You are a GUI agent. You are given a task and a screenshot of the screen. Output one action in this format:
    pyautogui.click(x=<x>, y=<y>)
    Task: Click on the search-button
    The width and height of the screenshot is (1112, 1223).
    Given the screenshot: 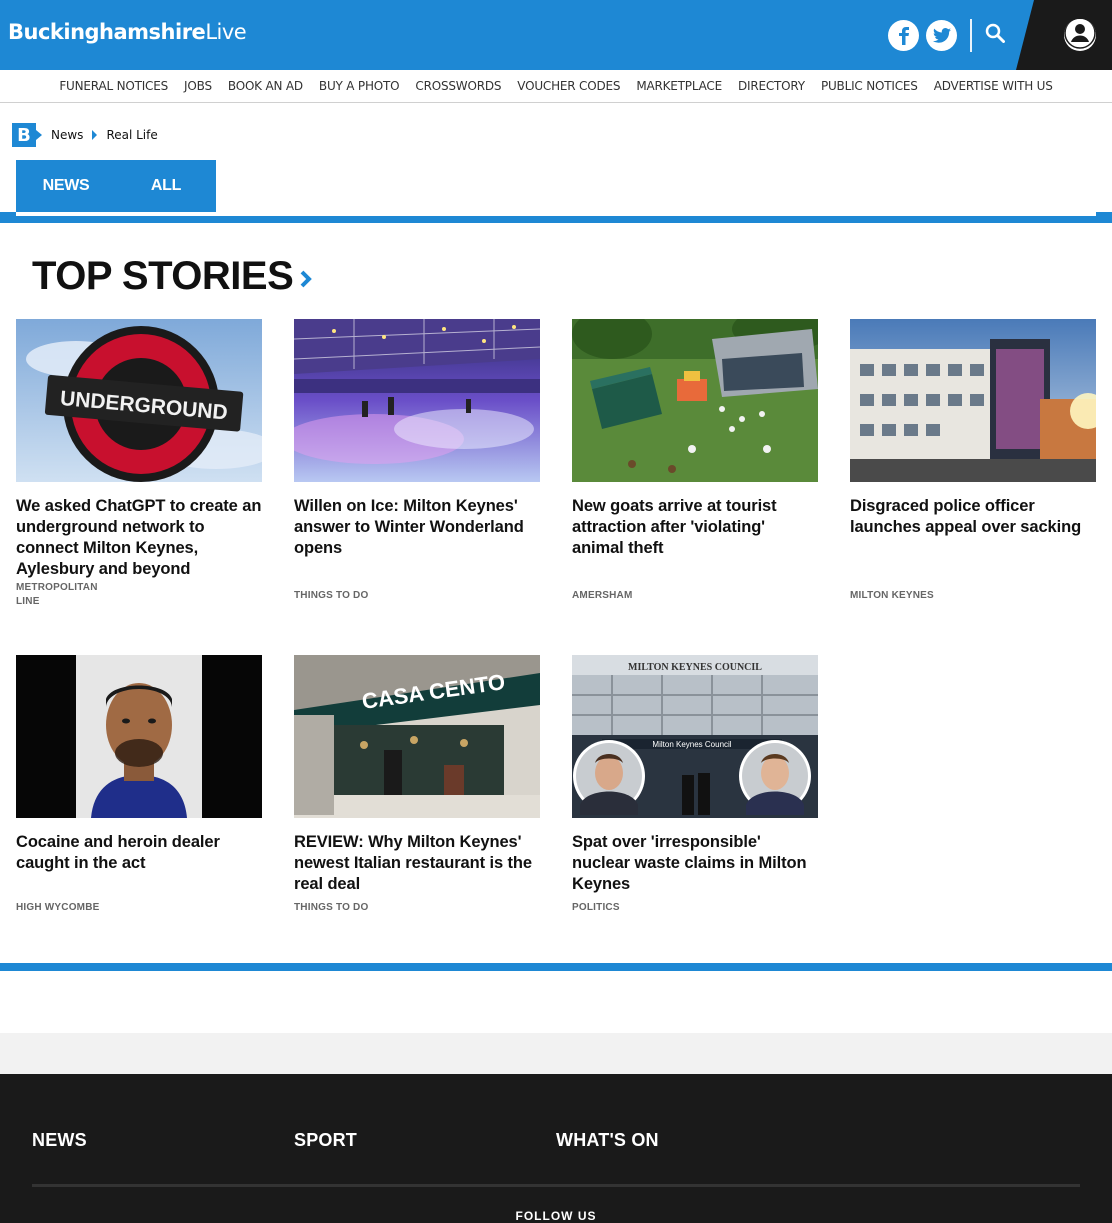 What is the action you would take?
    pyautogui.click(x=995, y=35)
    